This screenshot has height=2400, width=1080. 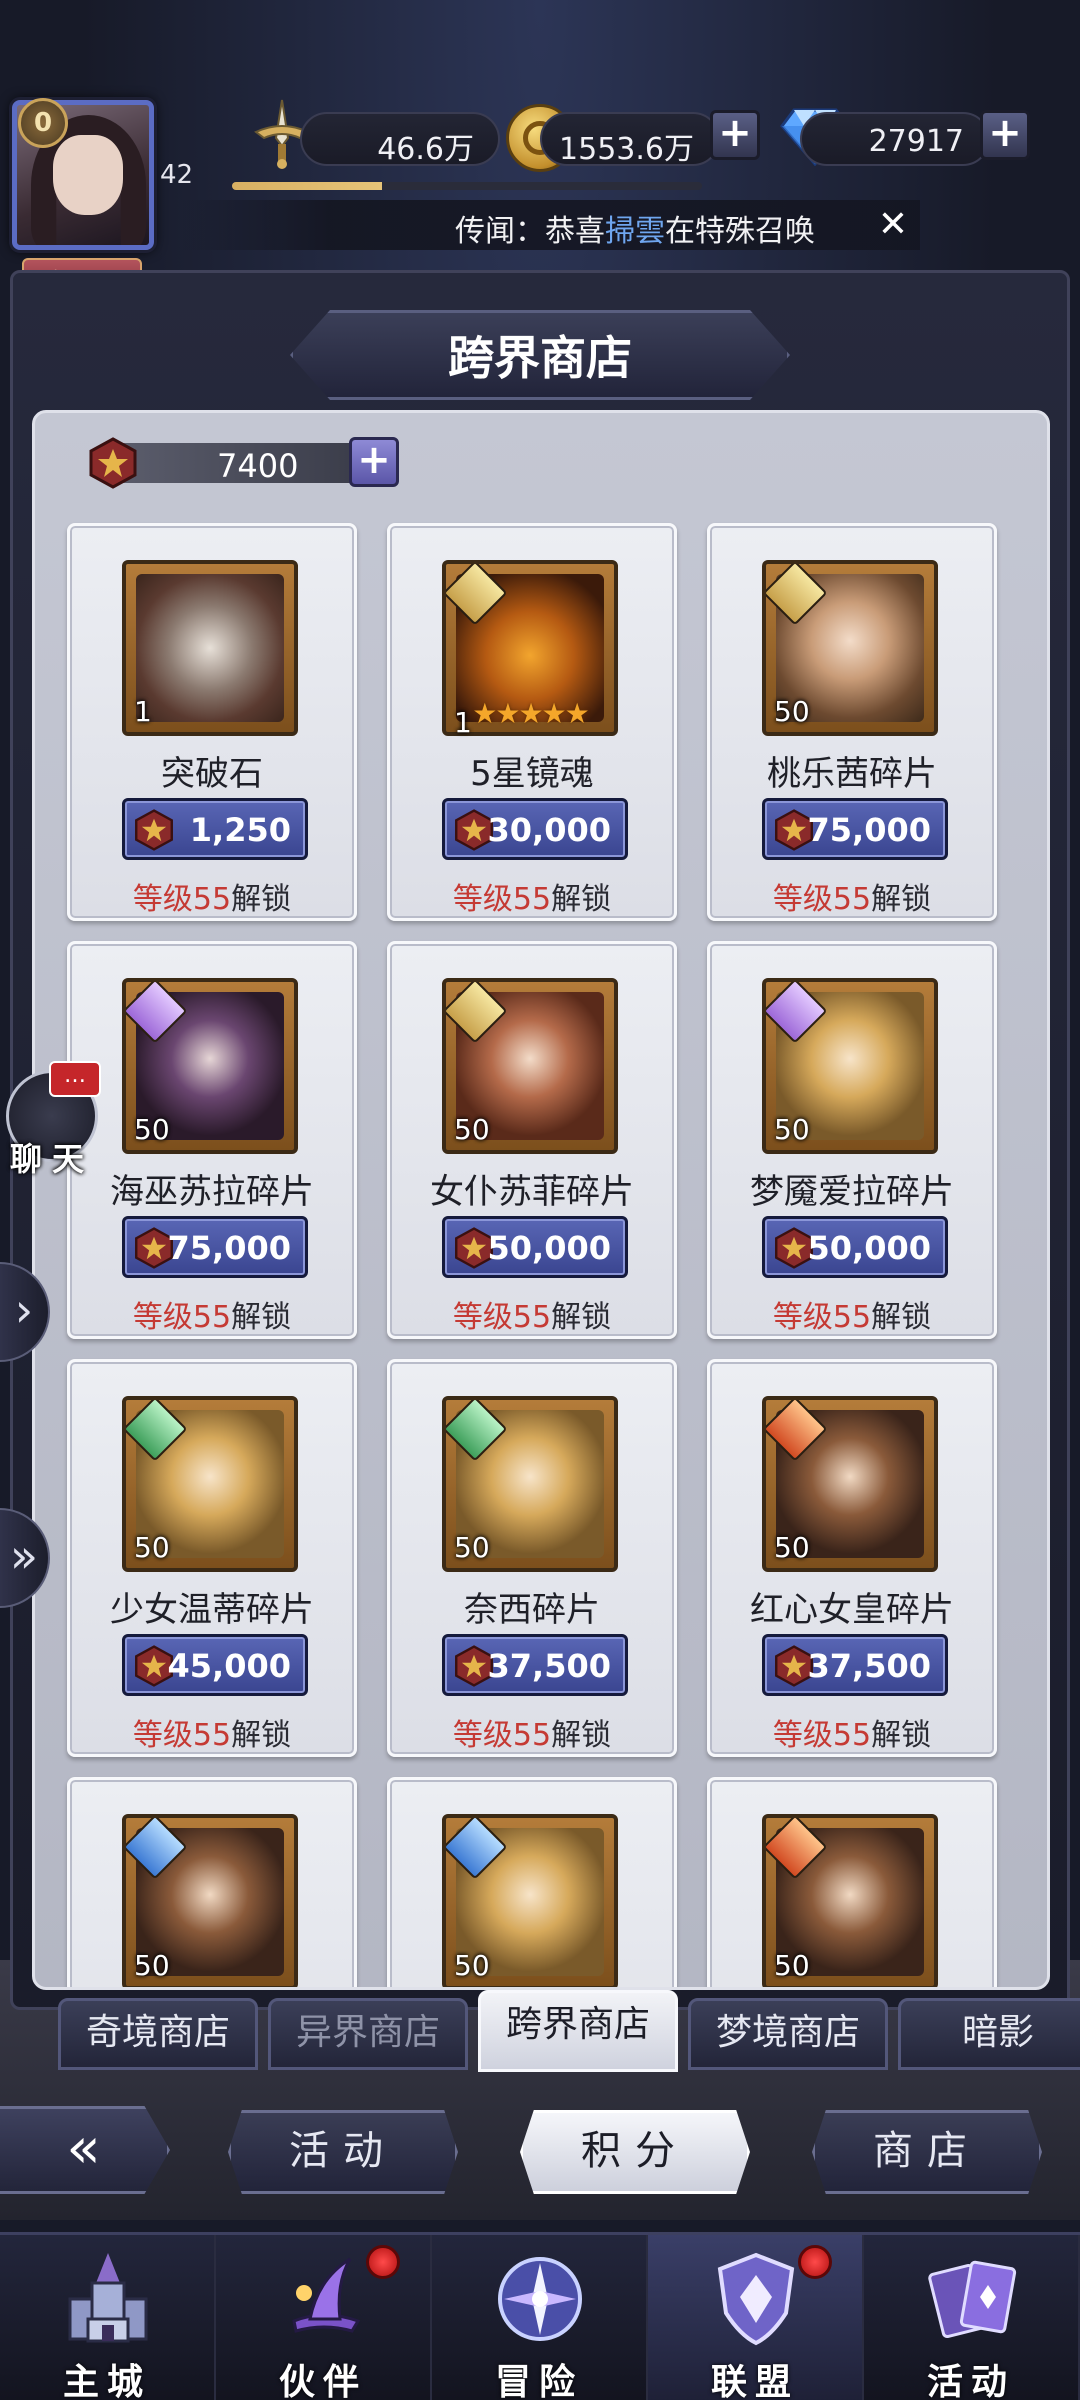 I want to click on nav-tab: 主城, so click(x=108, y=2317).